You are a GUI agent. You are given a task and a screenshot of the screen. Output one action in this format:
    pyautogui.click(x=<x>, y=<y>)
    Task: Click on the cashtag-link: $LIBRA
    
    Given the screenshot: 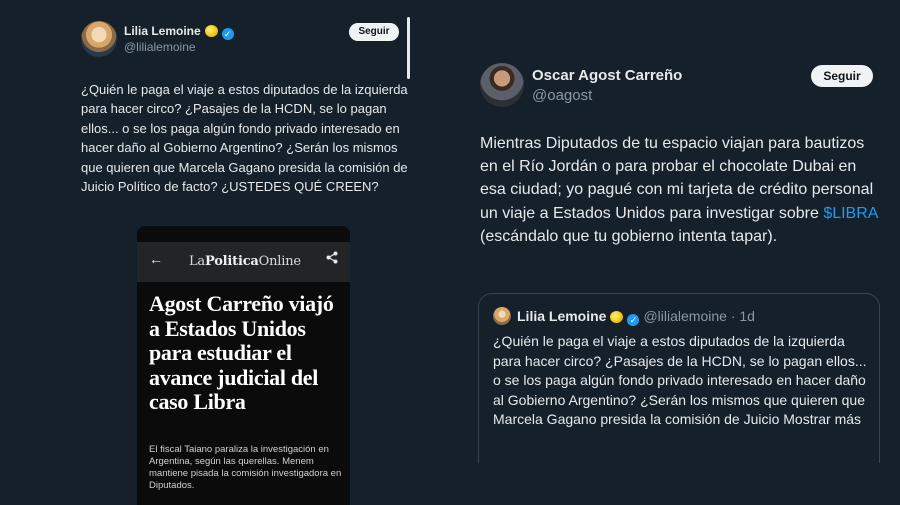 What is the action you would take?
    pyautogui.click(x=850, y=213)
    